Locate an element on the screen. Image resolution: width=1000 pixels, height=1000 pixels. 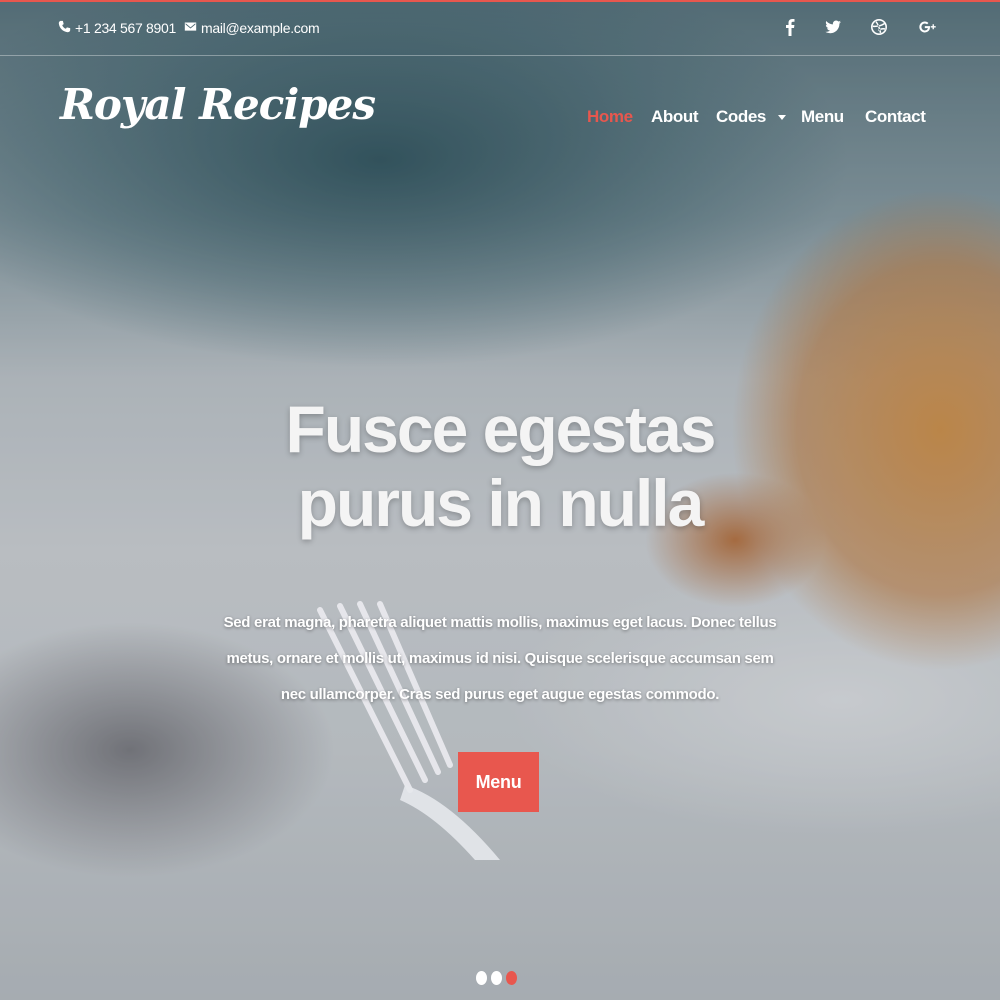
twitter-icon is located at coordinates (833, 29).